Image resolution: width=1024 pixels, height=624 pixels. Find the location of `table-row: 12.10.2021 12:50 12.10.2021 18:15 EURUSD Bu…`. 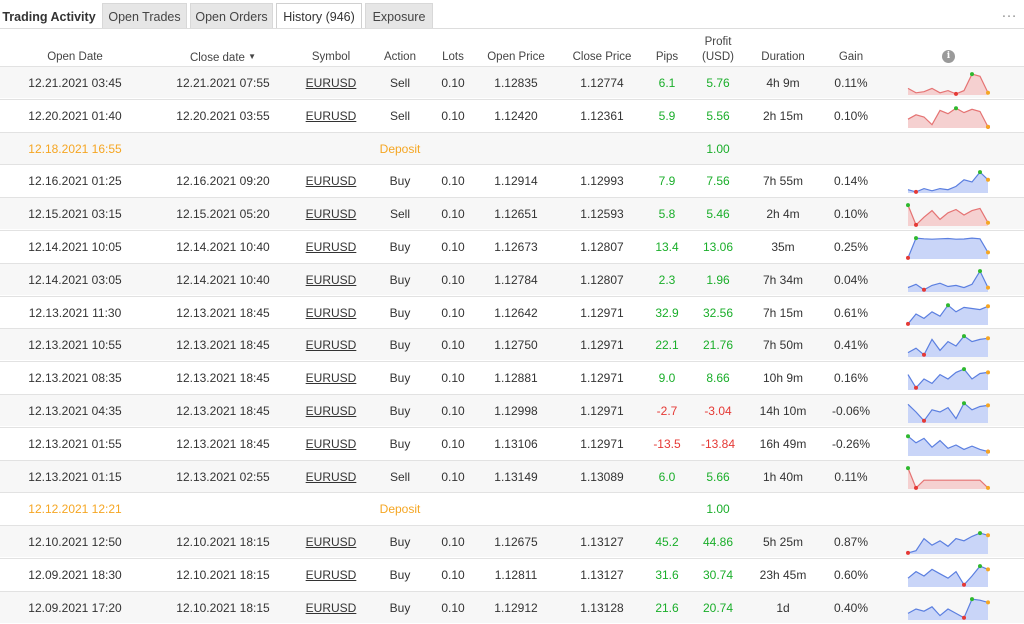

table-row: 12.10.2021 12:50 12.10.2021 18:15 EURUSD Bu… is located at coordinates (512, 541).